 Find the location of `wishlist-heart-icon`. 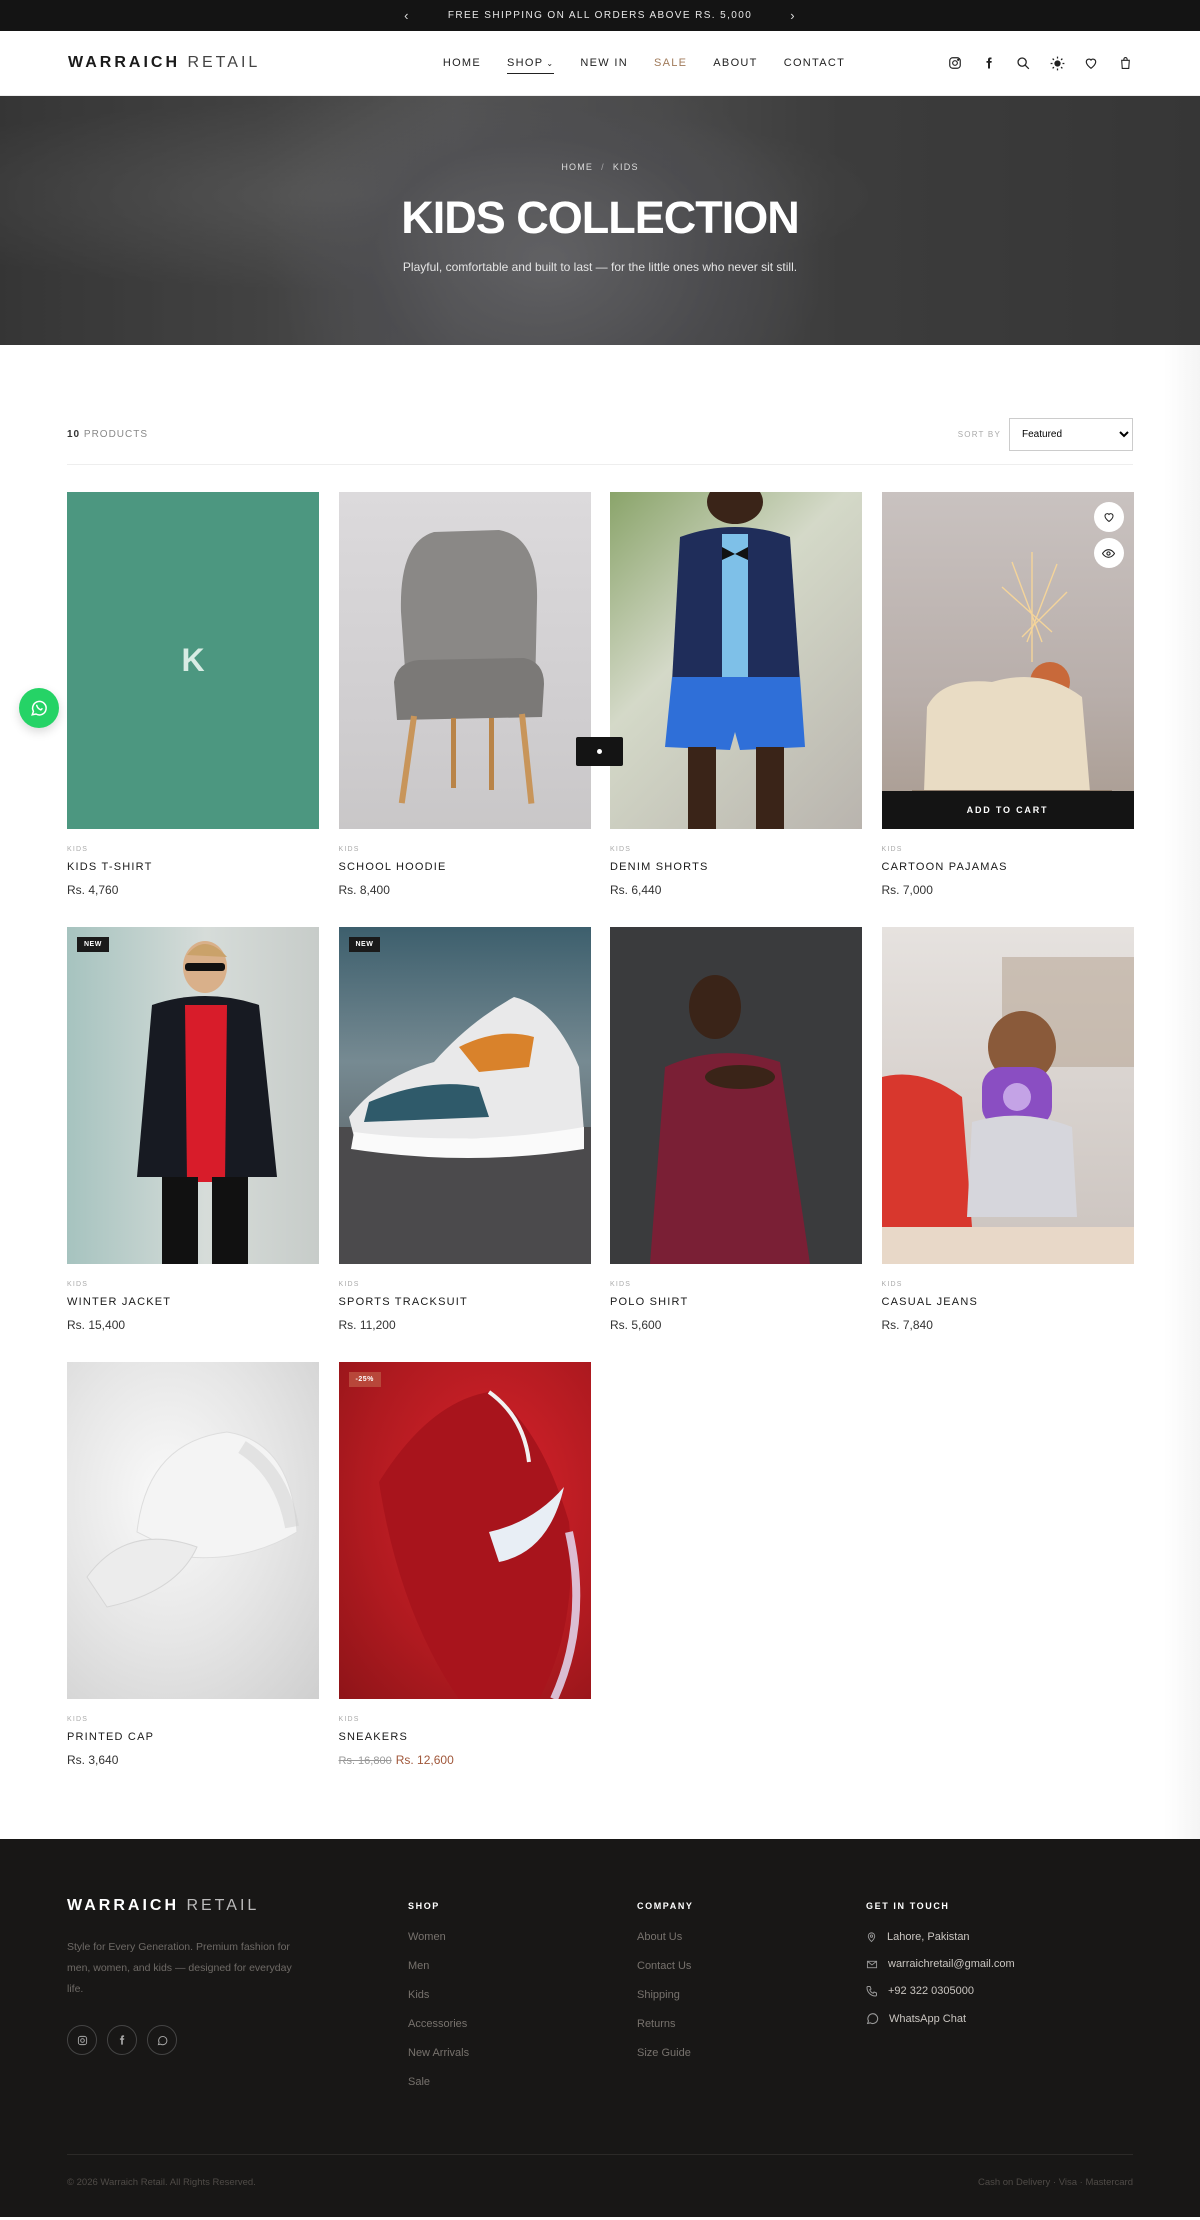

wishlist-heart-icon is located at coordinates (1108, 517).